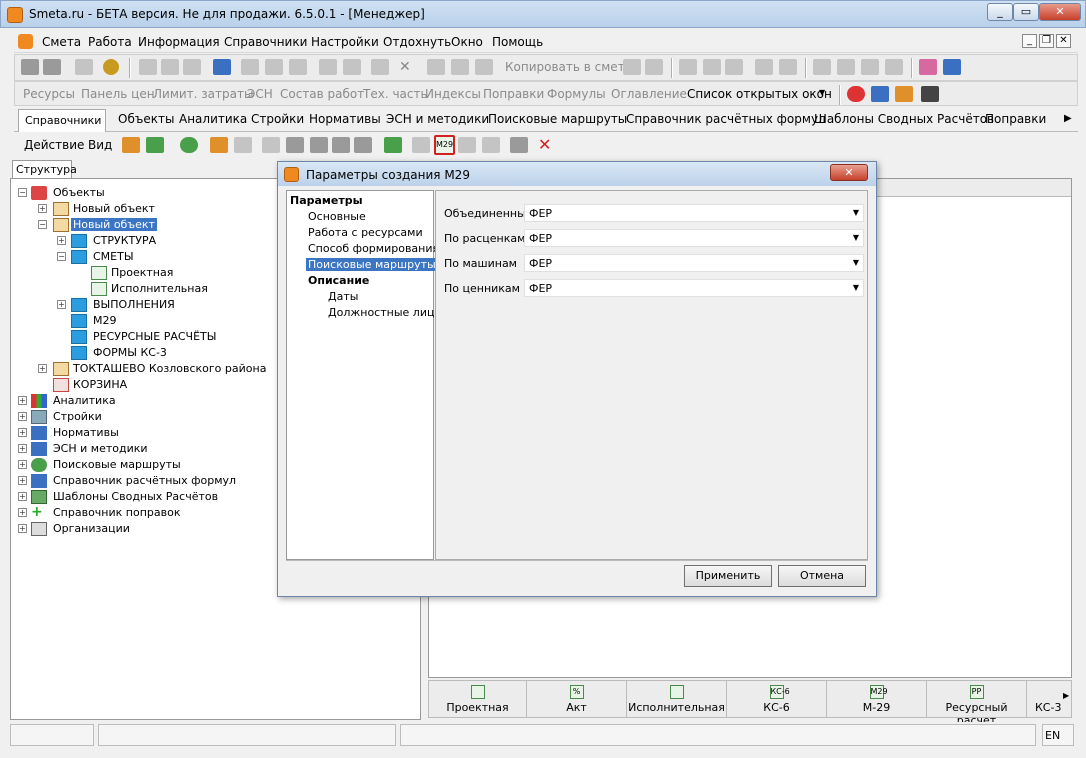 The height and width of the screenshot is (758, 1086). I want to click on refresh-icon, so click(222, 67).